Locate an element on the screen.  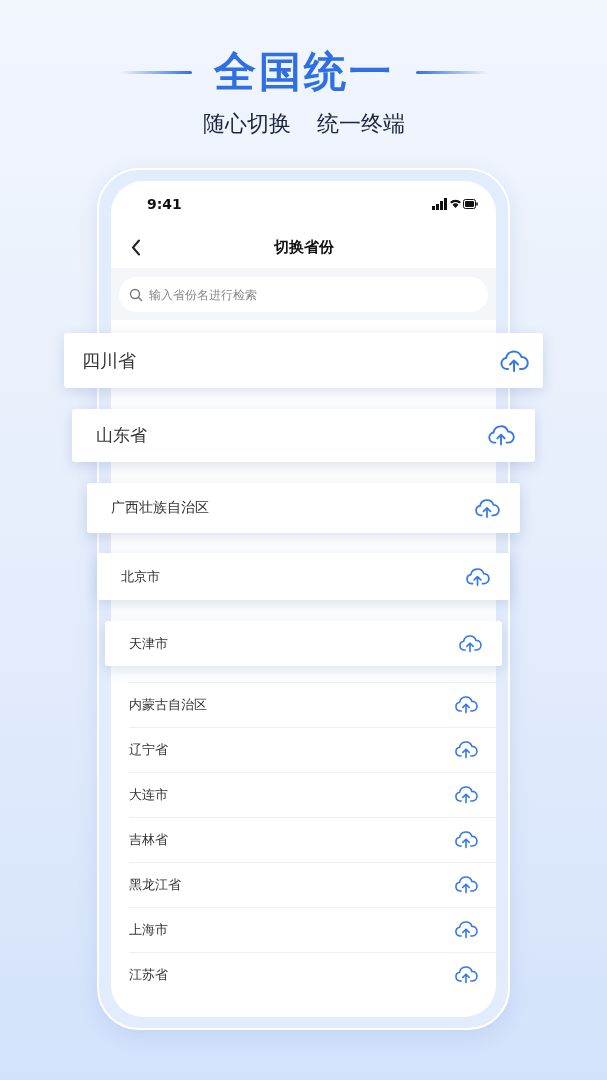
province-row: 内蒙古自治区 is located at coordinates (312, 704).